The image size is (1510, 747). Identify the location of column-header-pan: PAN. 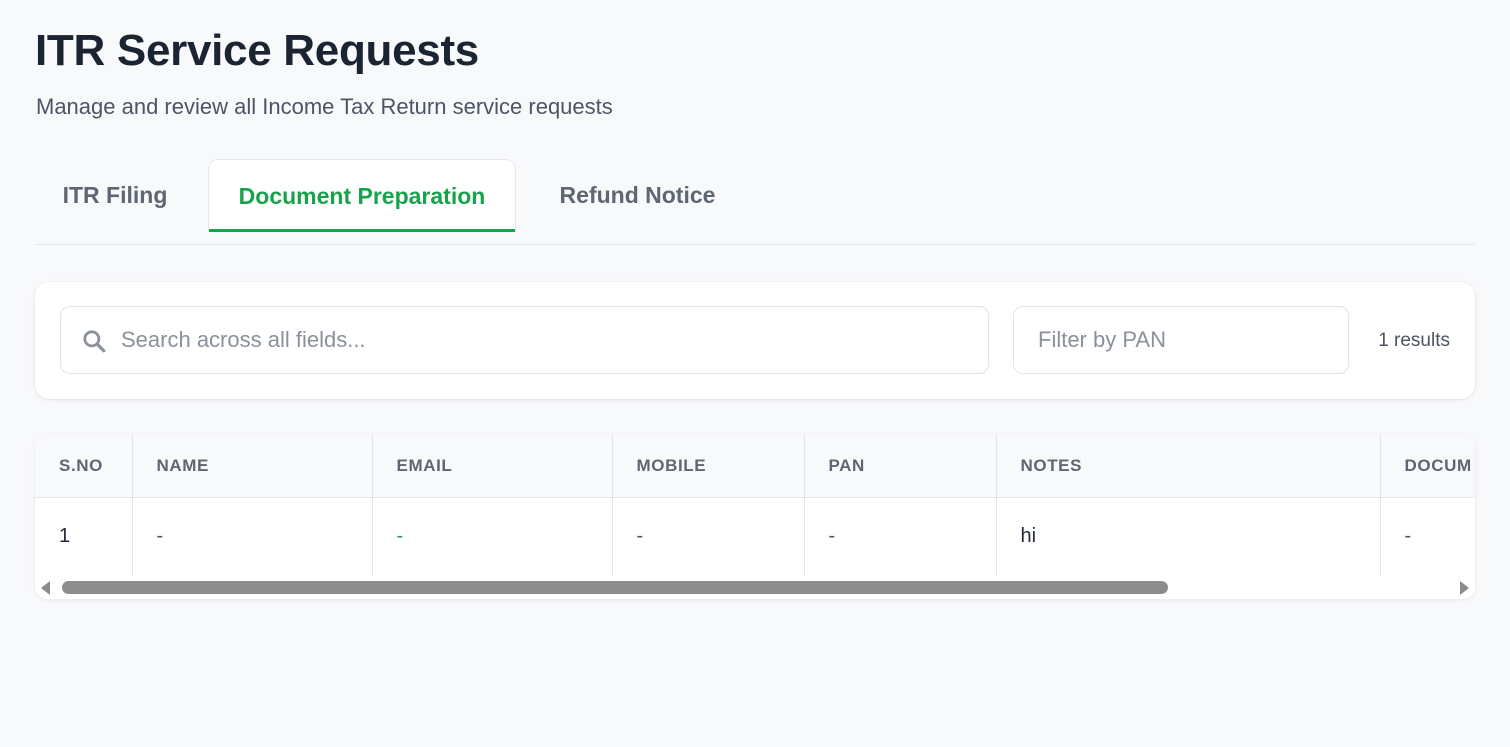
(900, 466).